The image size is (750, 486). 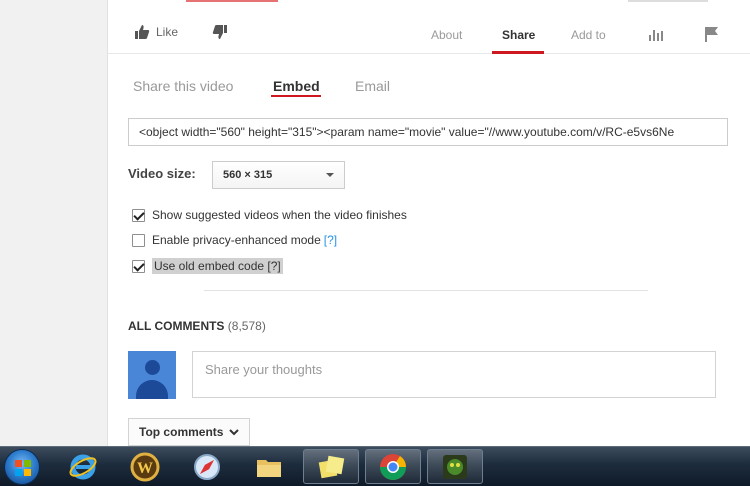 I want to click on safari-icon, so click(x=207, y=466).